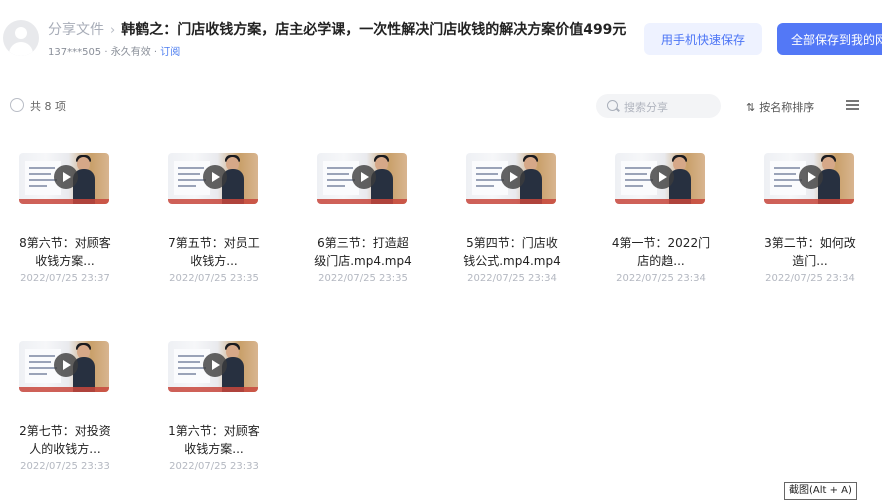  What do you see at coordinates (48, 106) in the screenshot?
I see `item-count: 共 8 项` at bounding box center [48, 106].